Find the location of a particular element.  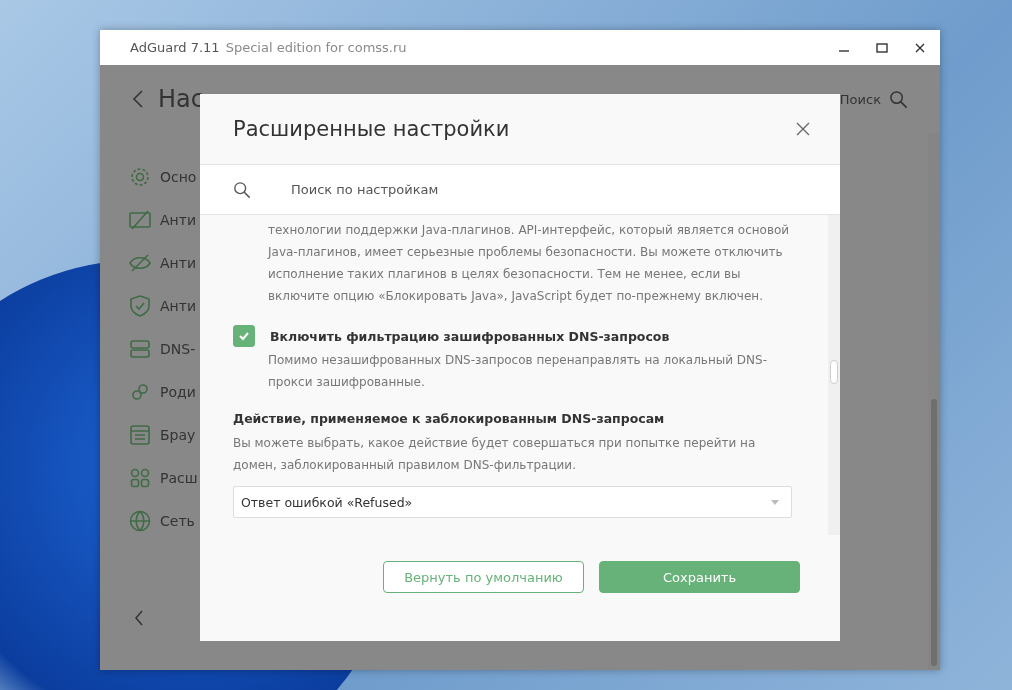

setting-description: Вы можете выбрать, какое действие будет совершаться при попытке перейти на домен, заблокированный правилом DNS-фильтрации. is located at coordinates (495, 454).